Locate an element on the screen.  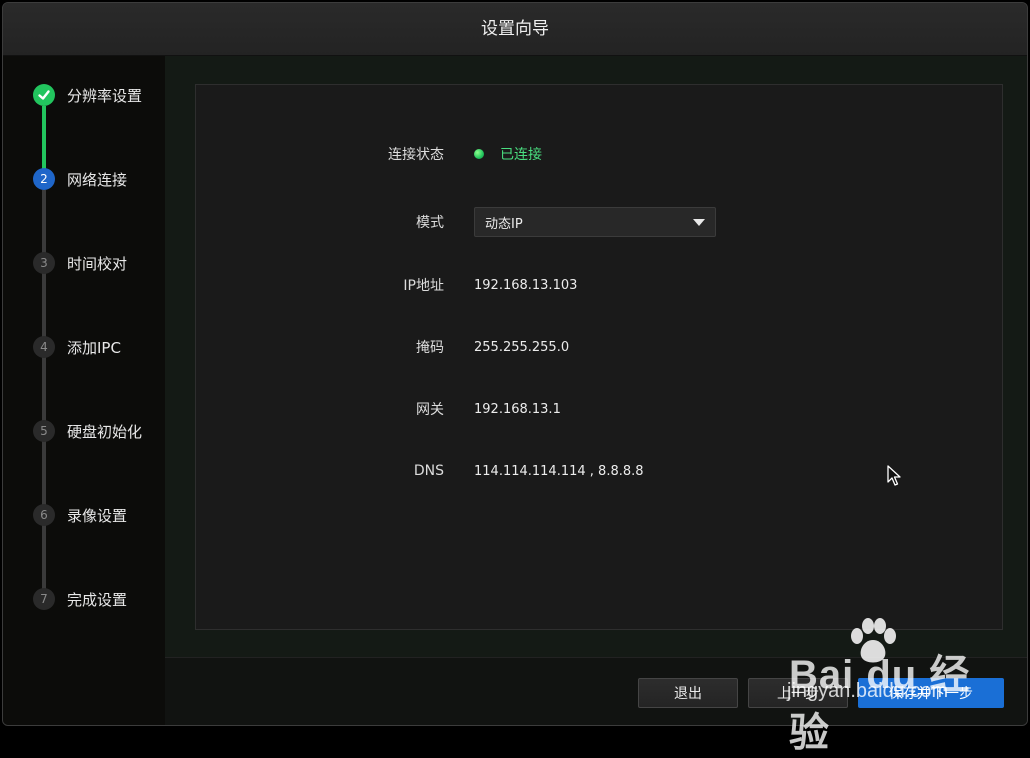
mode-row: 模式 动态IP is located at coordinates (599, 222).